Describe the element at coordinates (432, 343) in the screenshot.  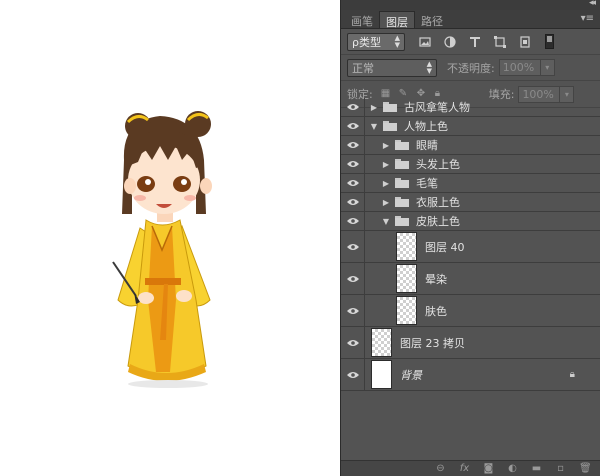
I see `layer-name: 图层 23 拷贝` at that location.